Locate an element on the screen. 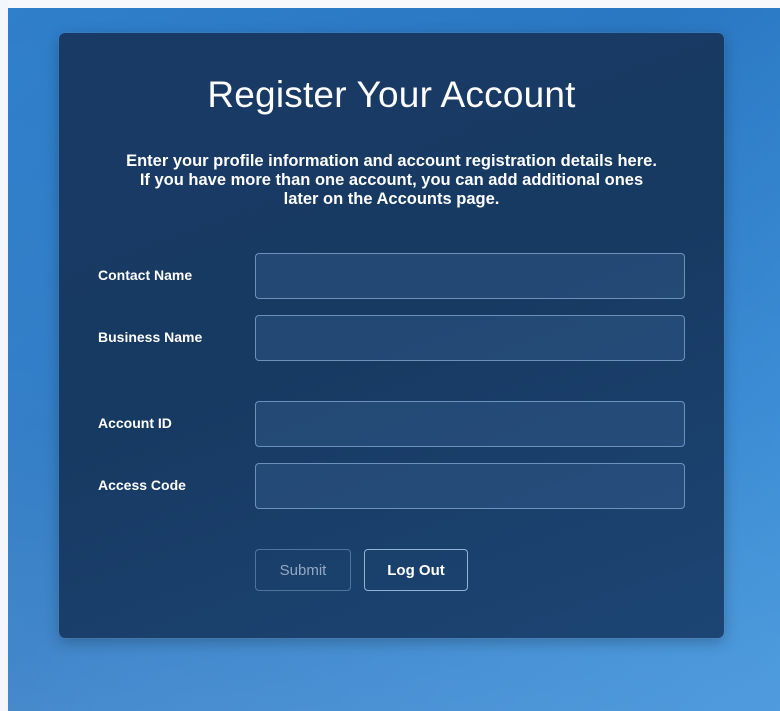 The height and width of the screenshot is (711, 780). access-code-label: Access Code is located at coordinates (142, 485).